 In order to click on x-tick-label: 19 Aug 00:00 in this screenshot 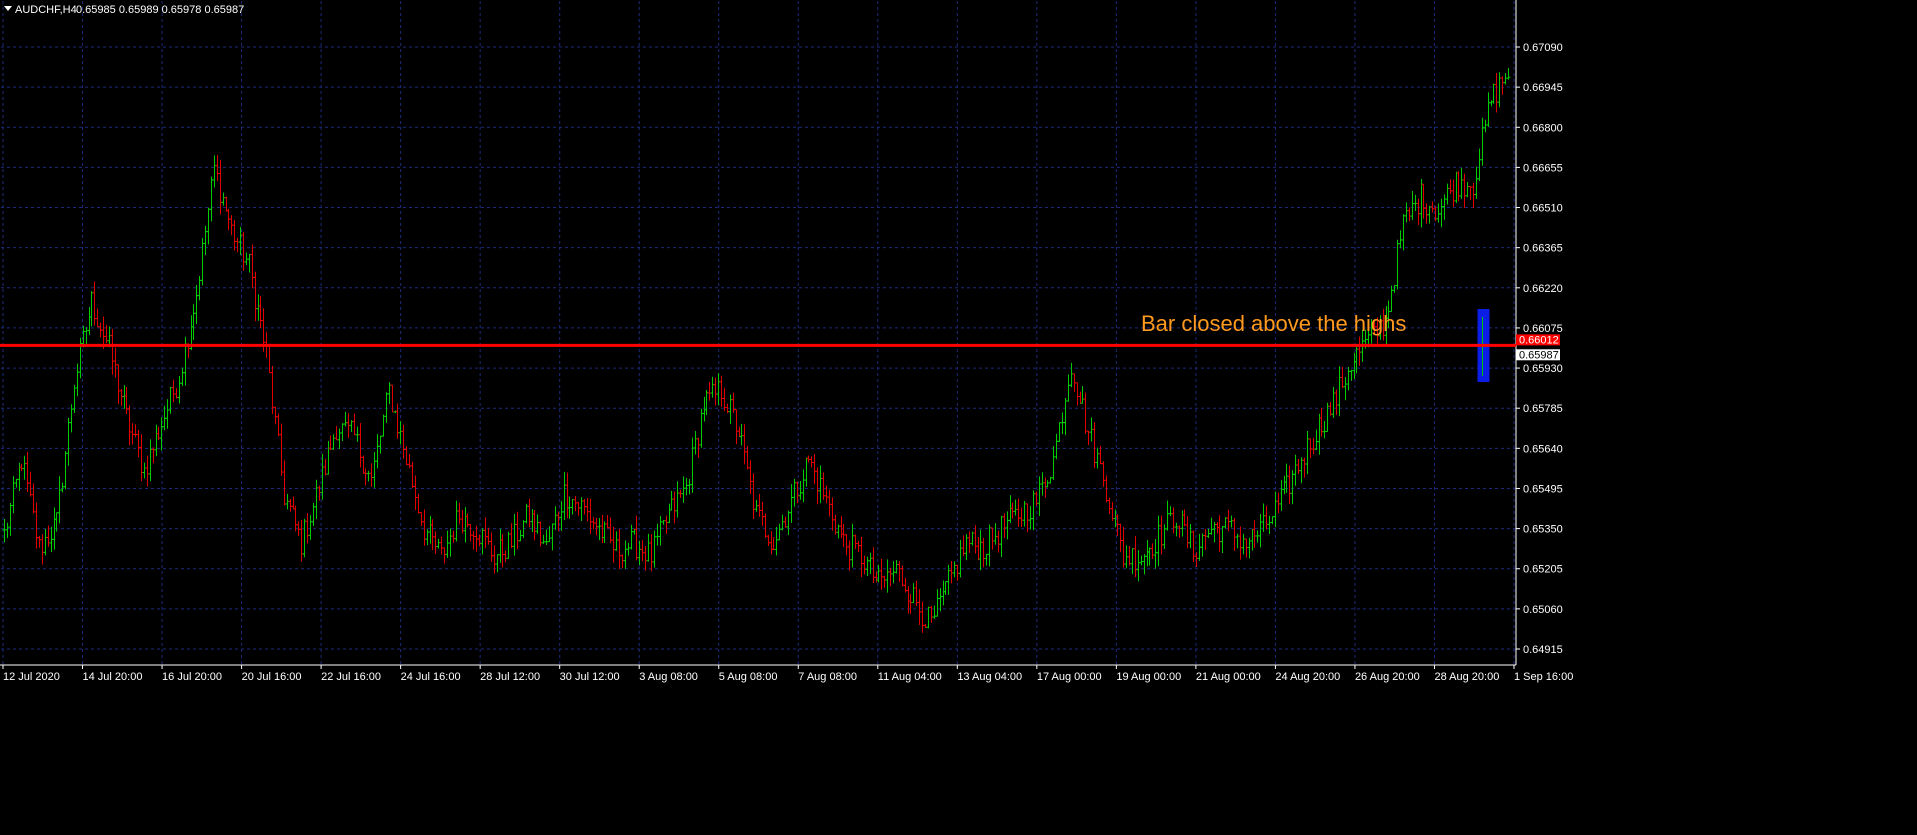, I will do `click(1148, 677)`.